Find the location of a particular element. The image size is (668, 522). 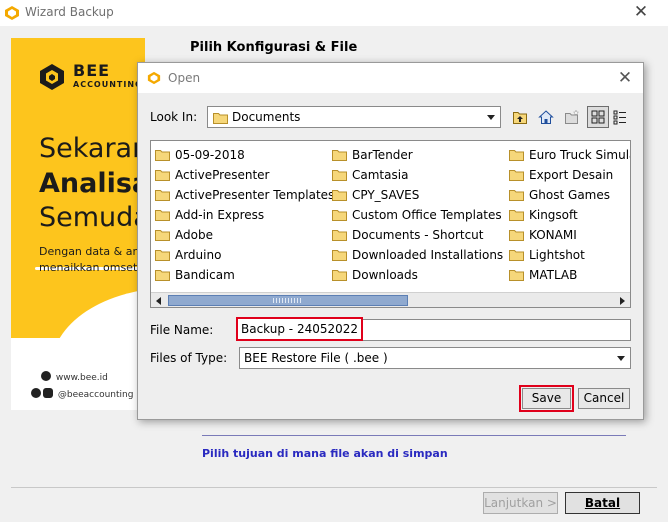

folder-name: KONAMI is located at coordinates (553, 235).